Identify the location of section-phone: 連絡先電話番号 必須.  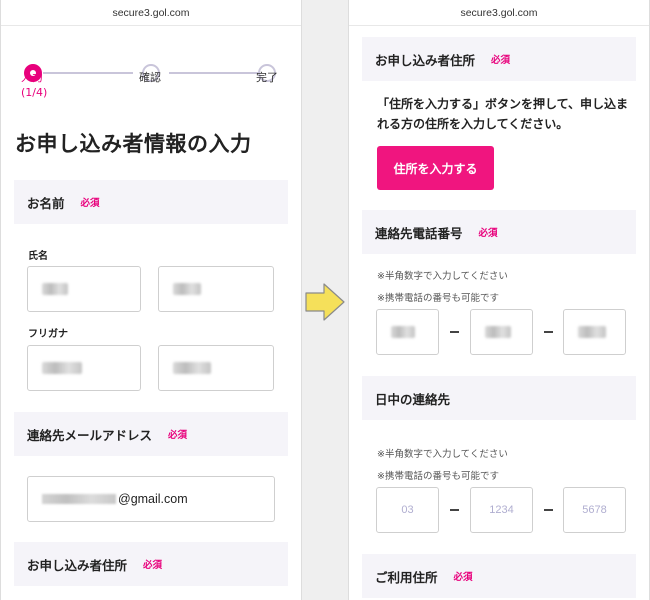
(499, 232).